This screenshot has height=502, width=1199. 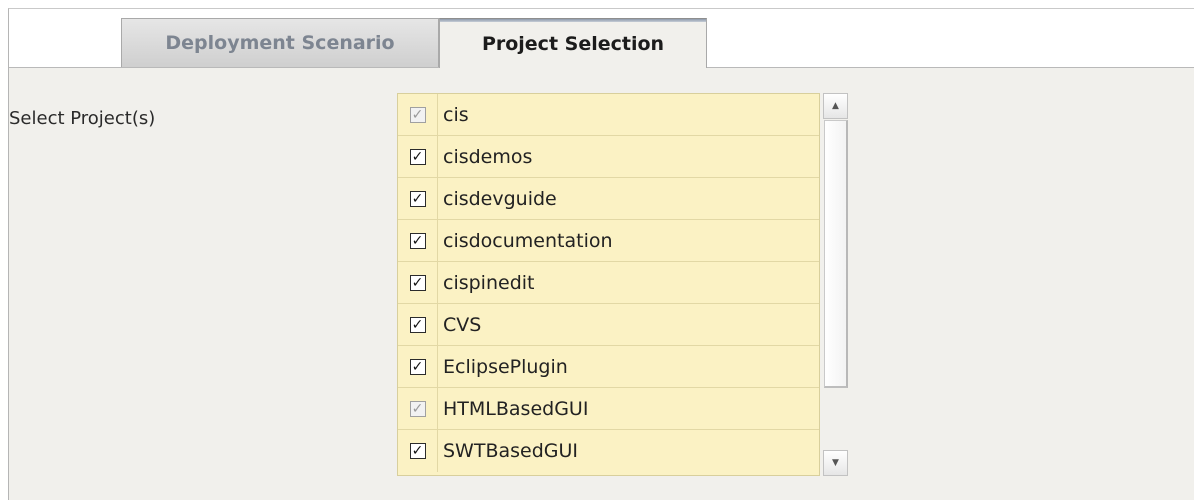 What do you see at coordinates (608, 157) in the screenshot?
I see `list-item: ✓ cisdemos` at bounding box center [608, 157].